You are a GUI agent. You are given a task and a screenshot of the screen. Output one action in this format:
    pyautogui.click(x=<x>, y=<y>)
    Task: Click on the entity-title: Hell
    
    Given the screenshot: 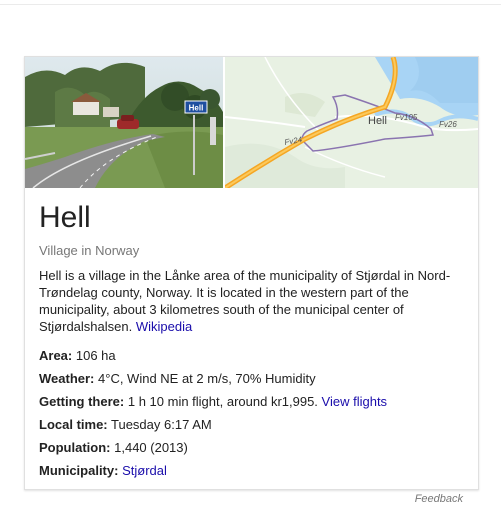 What is the action you would take?
    pyautogui.click(x=65, y=217)
    